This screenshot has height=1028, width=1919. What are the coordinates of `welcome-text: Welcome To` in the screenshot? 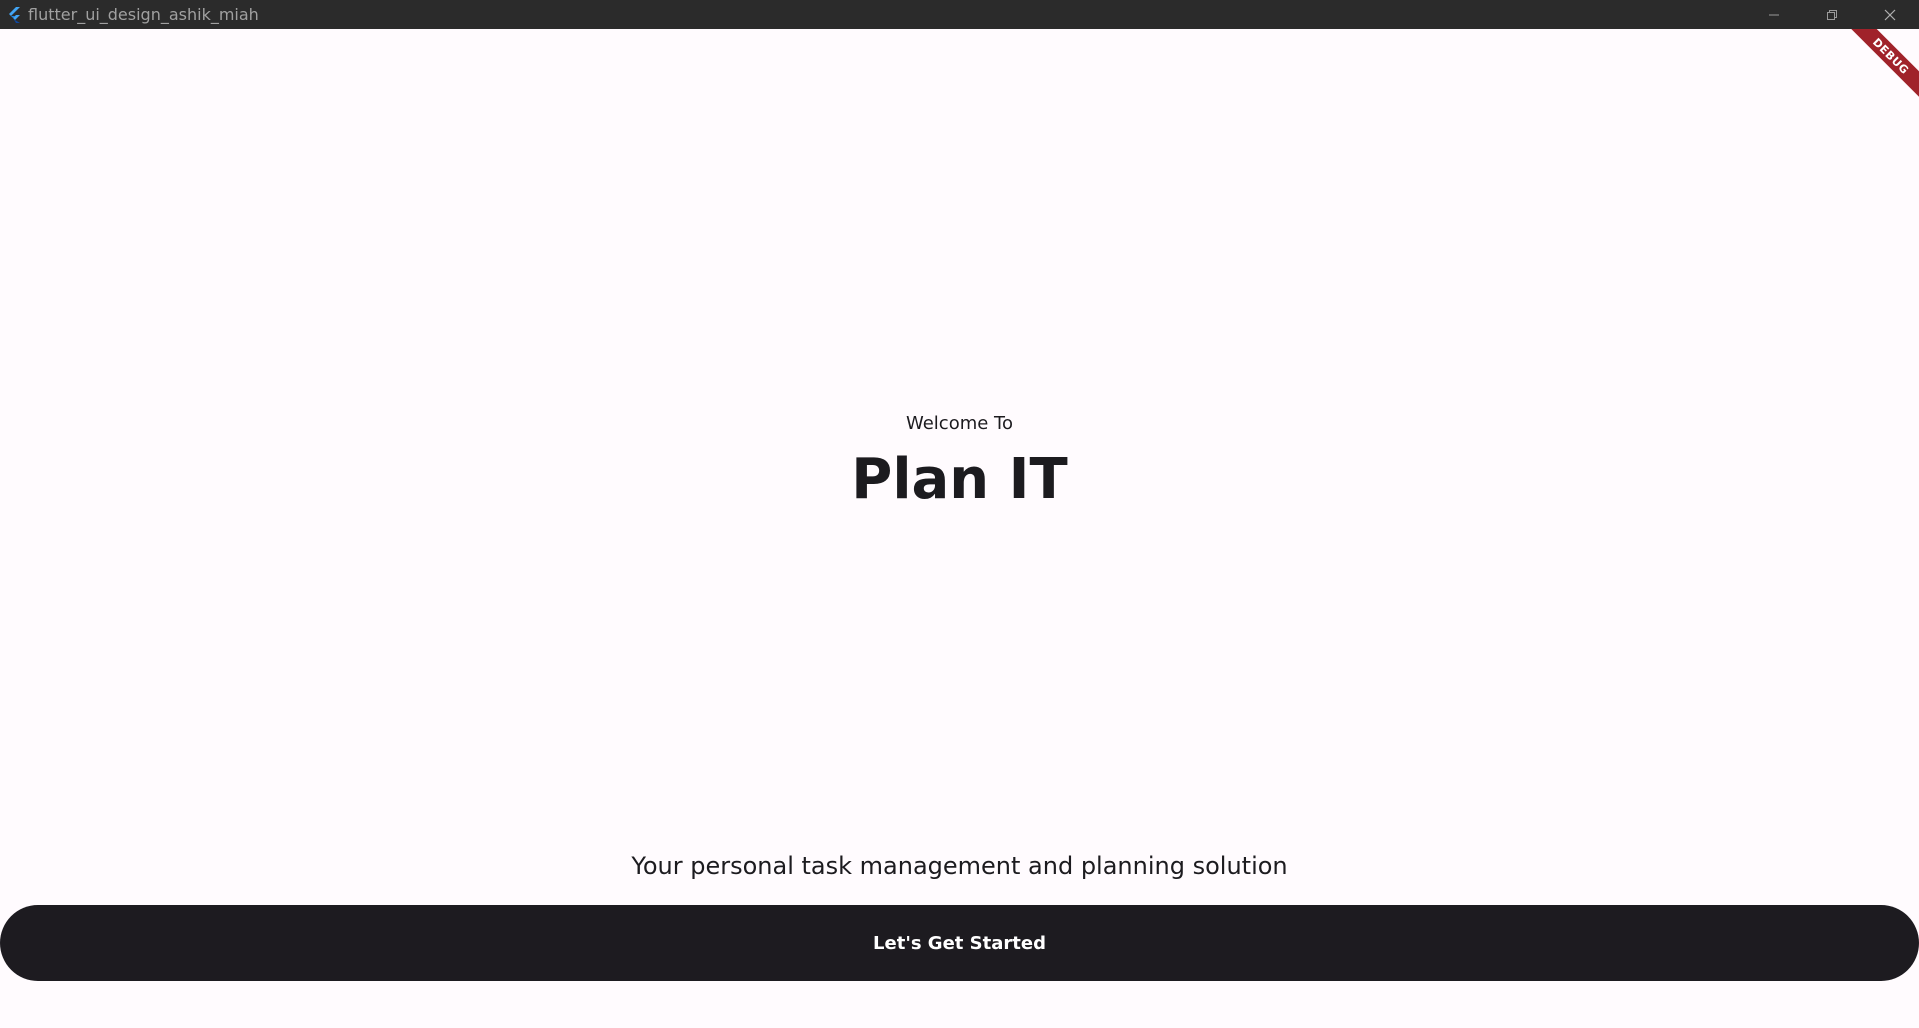 It's located at (959, 423).